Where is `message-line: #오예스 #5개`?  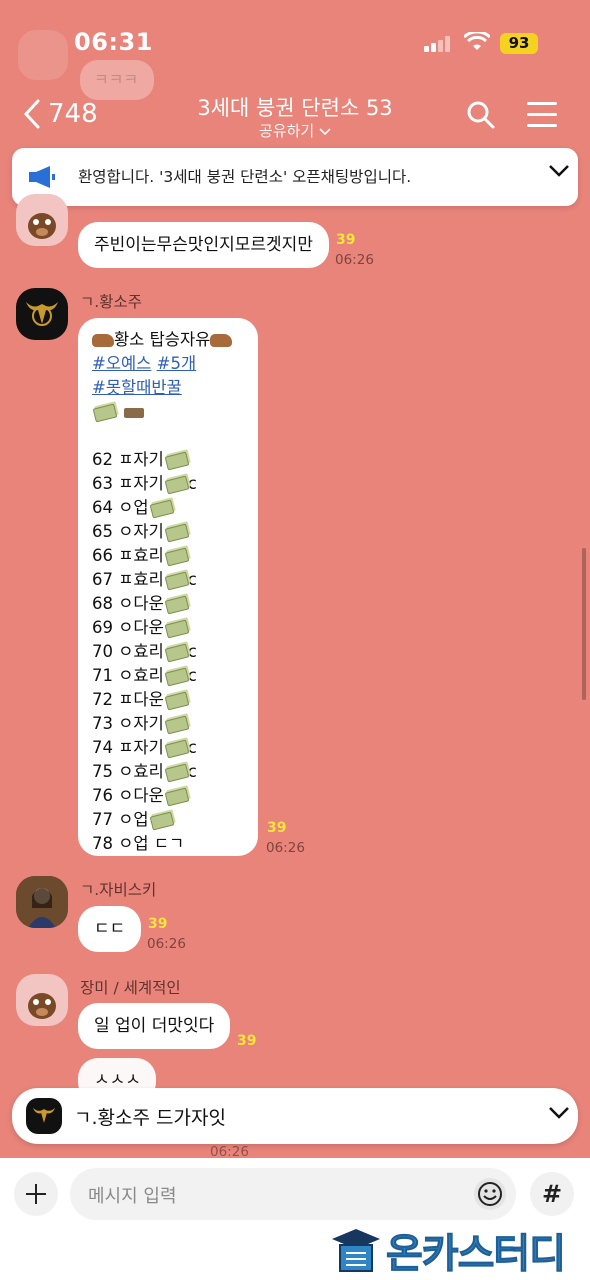 message-line: #오예스 #5개 is located at coordinates (168, 364).